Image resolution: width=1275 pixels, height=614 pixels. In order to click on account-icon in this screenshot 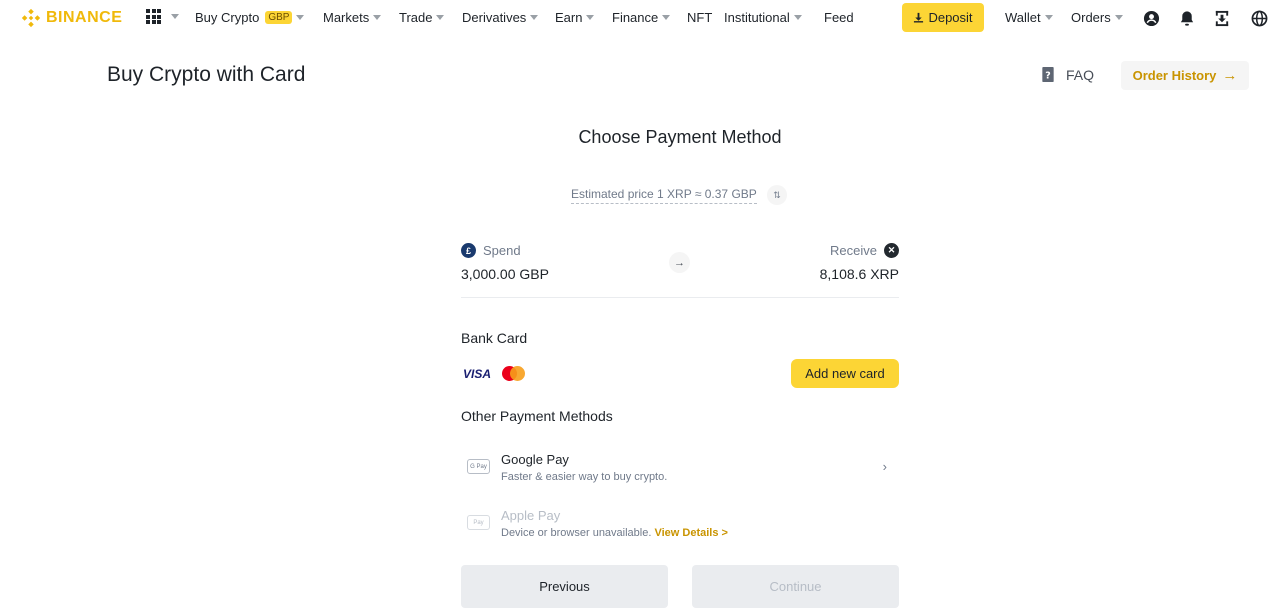, I will do `click(1151, 18)`.